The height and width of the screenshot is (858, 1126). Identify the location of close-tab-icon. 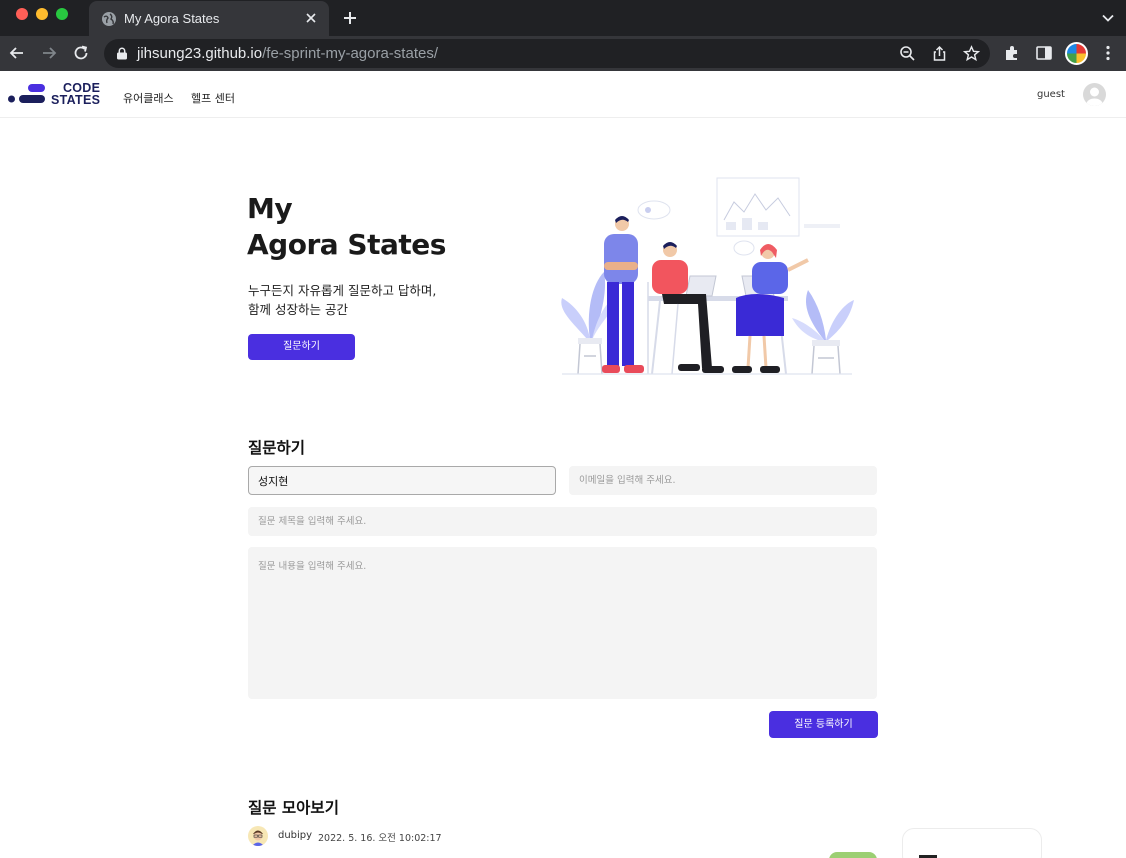
(311, 18).